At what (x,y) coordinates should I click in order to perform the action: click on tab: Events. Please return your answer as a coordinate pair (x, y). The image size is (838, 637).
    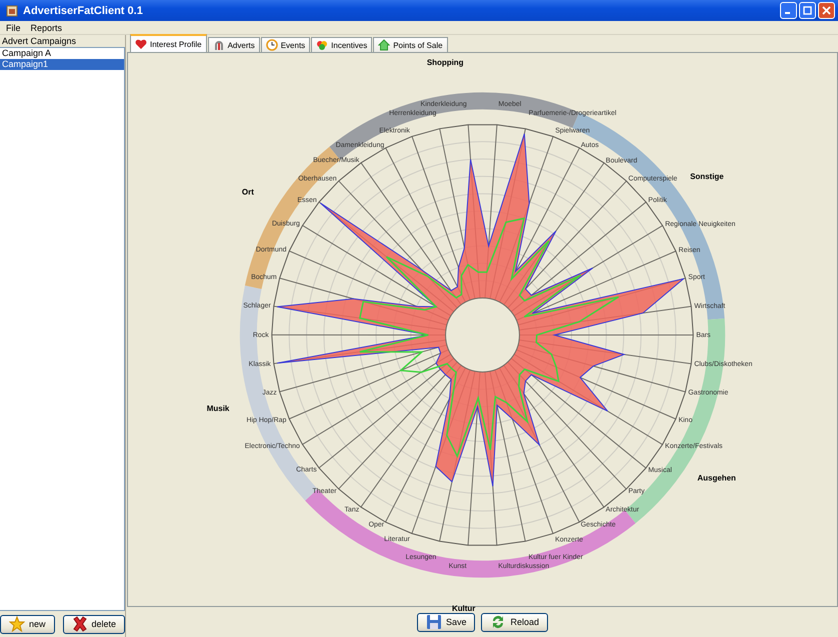
    Looking at the image, I should click on (285, 44).